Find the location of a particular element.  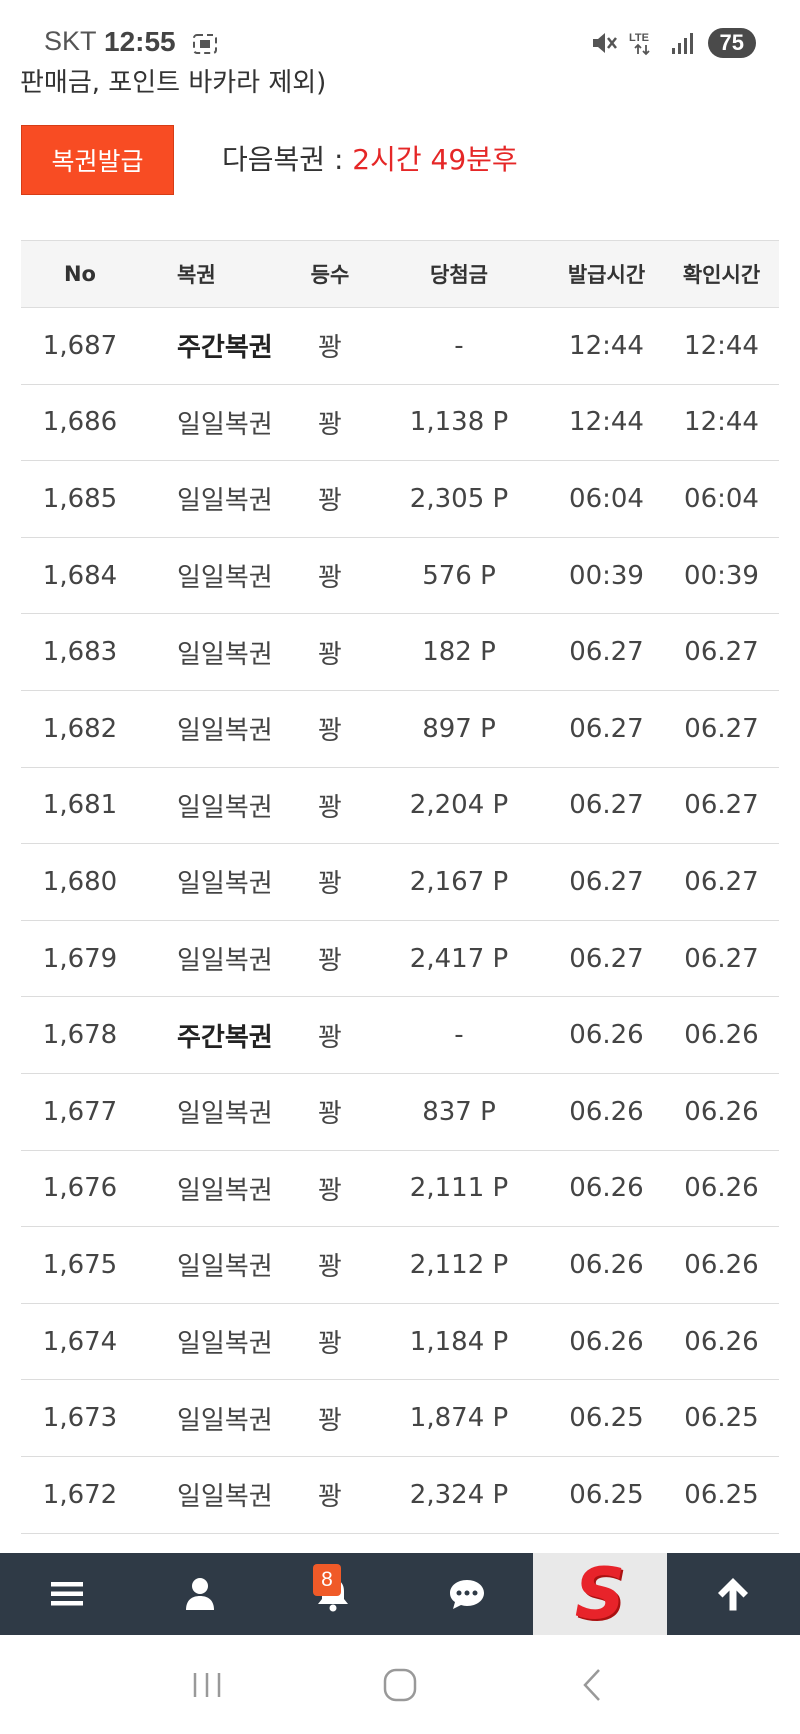

table-row: 1,687 주간복권 꽝 -12:44 12:44 is located at coordinates (400, 346).